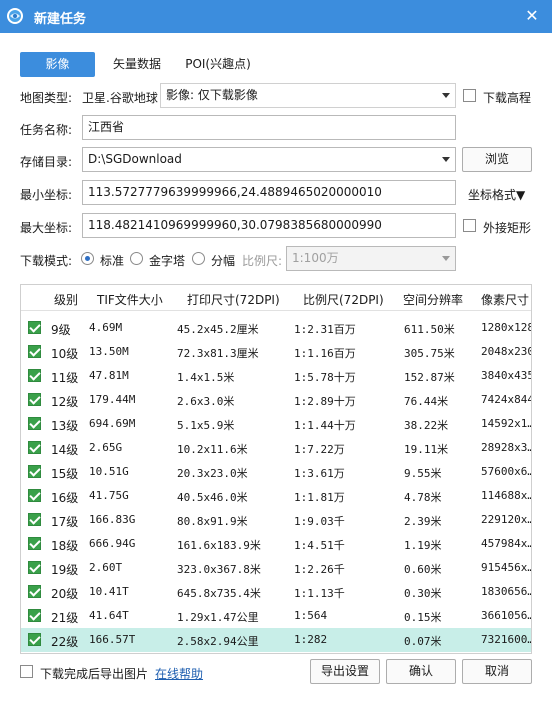  I want to click on cell-scale: 1:282, so click(311, 639).